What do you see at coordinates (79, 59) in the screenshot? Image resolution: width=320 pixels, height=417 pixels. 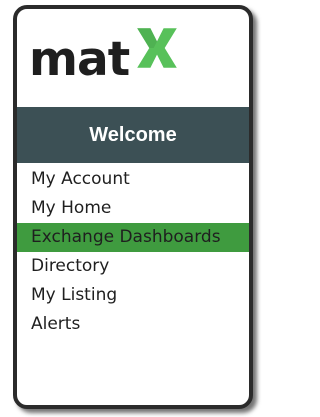 I see `logo-wordmark: mat` at bounding box center [79, 59].